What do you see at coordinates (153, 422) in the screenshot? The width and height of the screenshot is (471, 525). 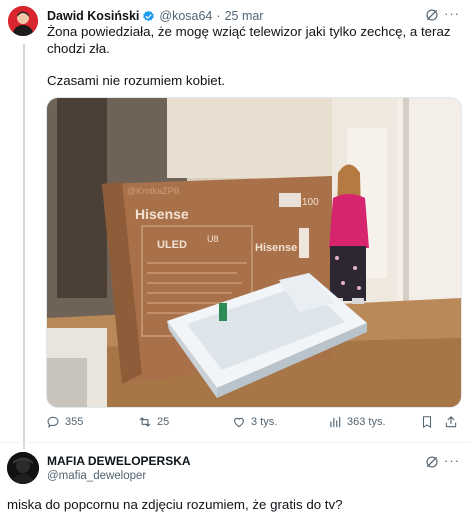 I see `repost-action: 25` at bounding box center [153, 422].